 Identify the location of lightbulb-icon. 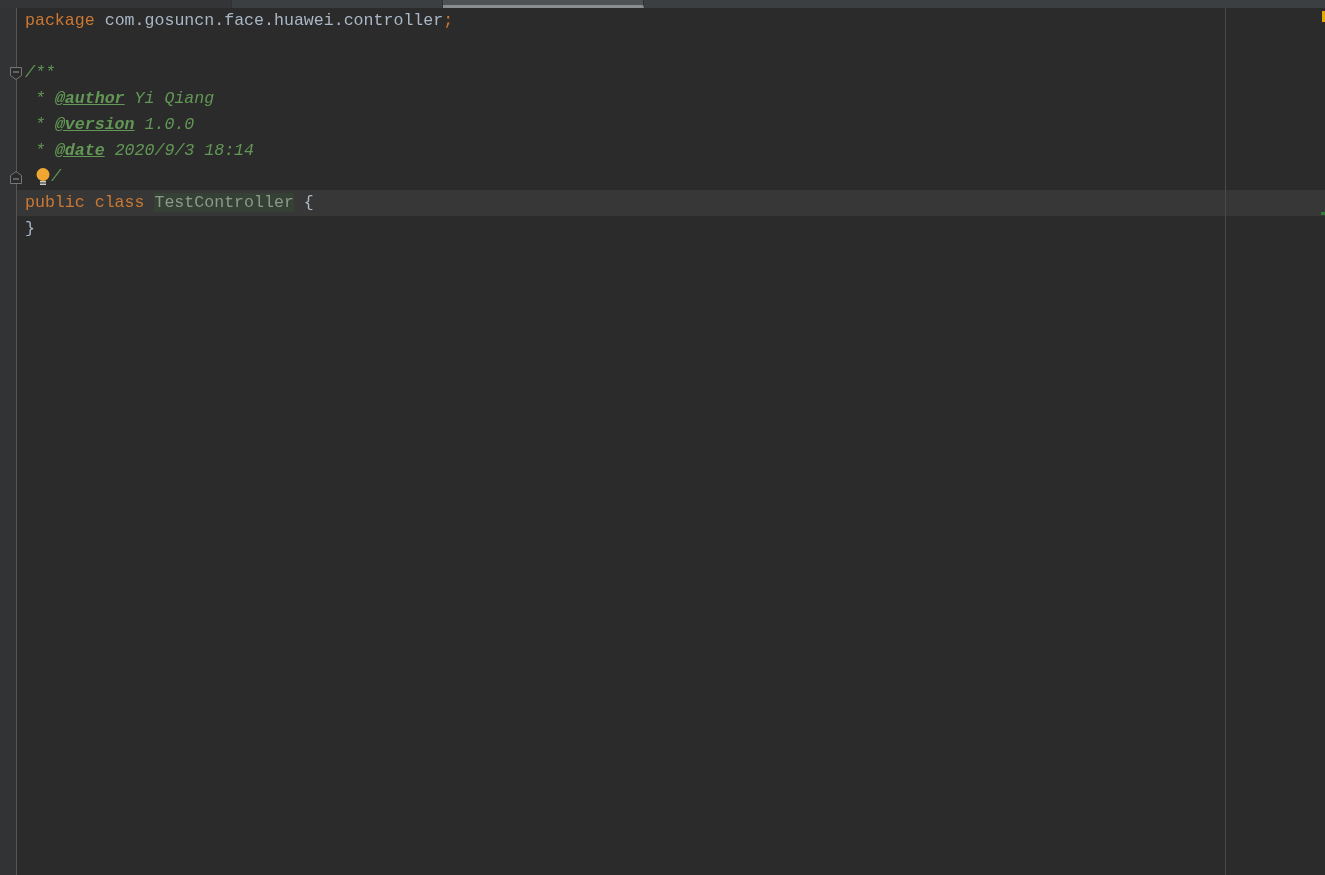
(43, 177).